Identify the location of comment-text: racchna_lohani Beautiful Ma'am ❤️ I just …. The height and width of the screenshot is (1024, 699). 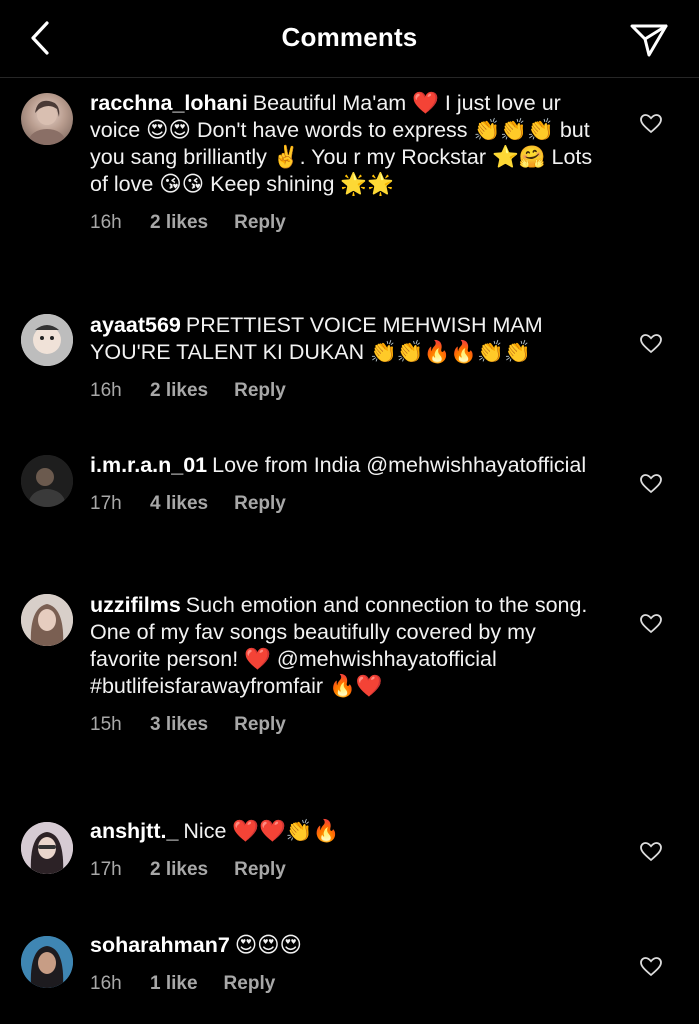
(350, 144).